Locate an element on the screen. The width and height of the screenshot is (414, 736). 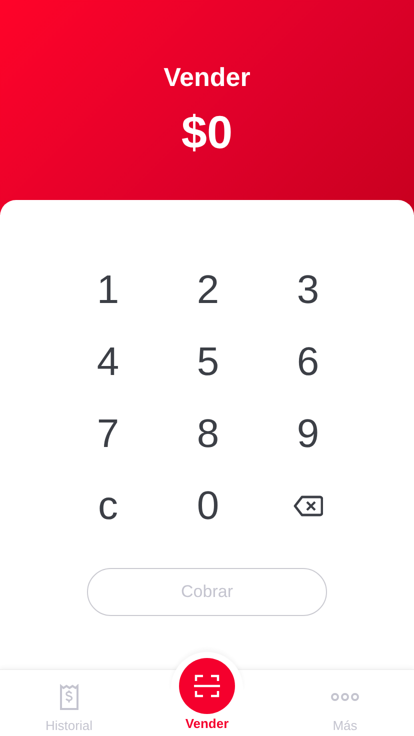
screen-title: Vender is located at coordinates (207, 77).